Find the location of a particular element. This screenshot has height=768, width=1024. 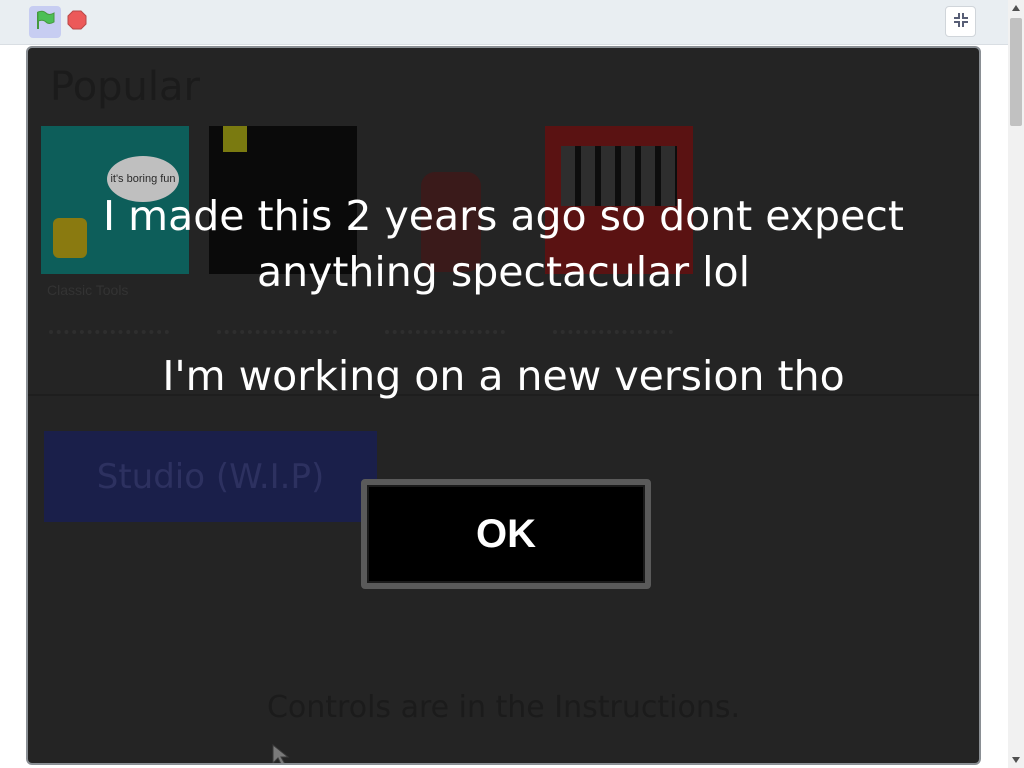

ok-button: OK is located at coordinates (506, 534).